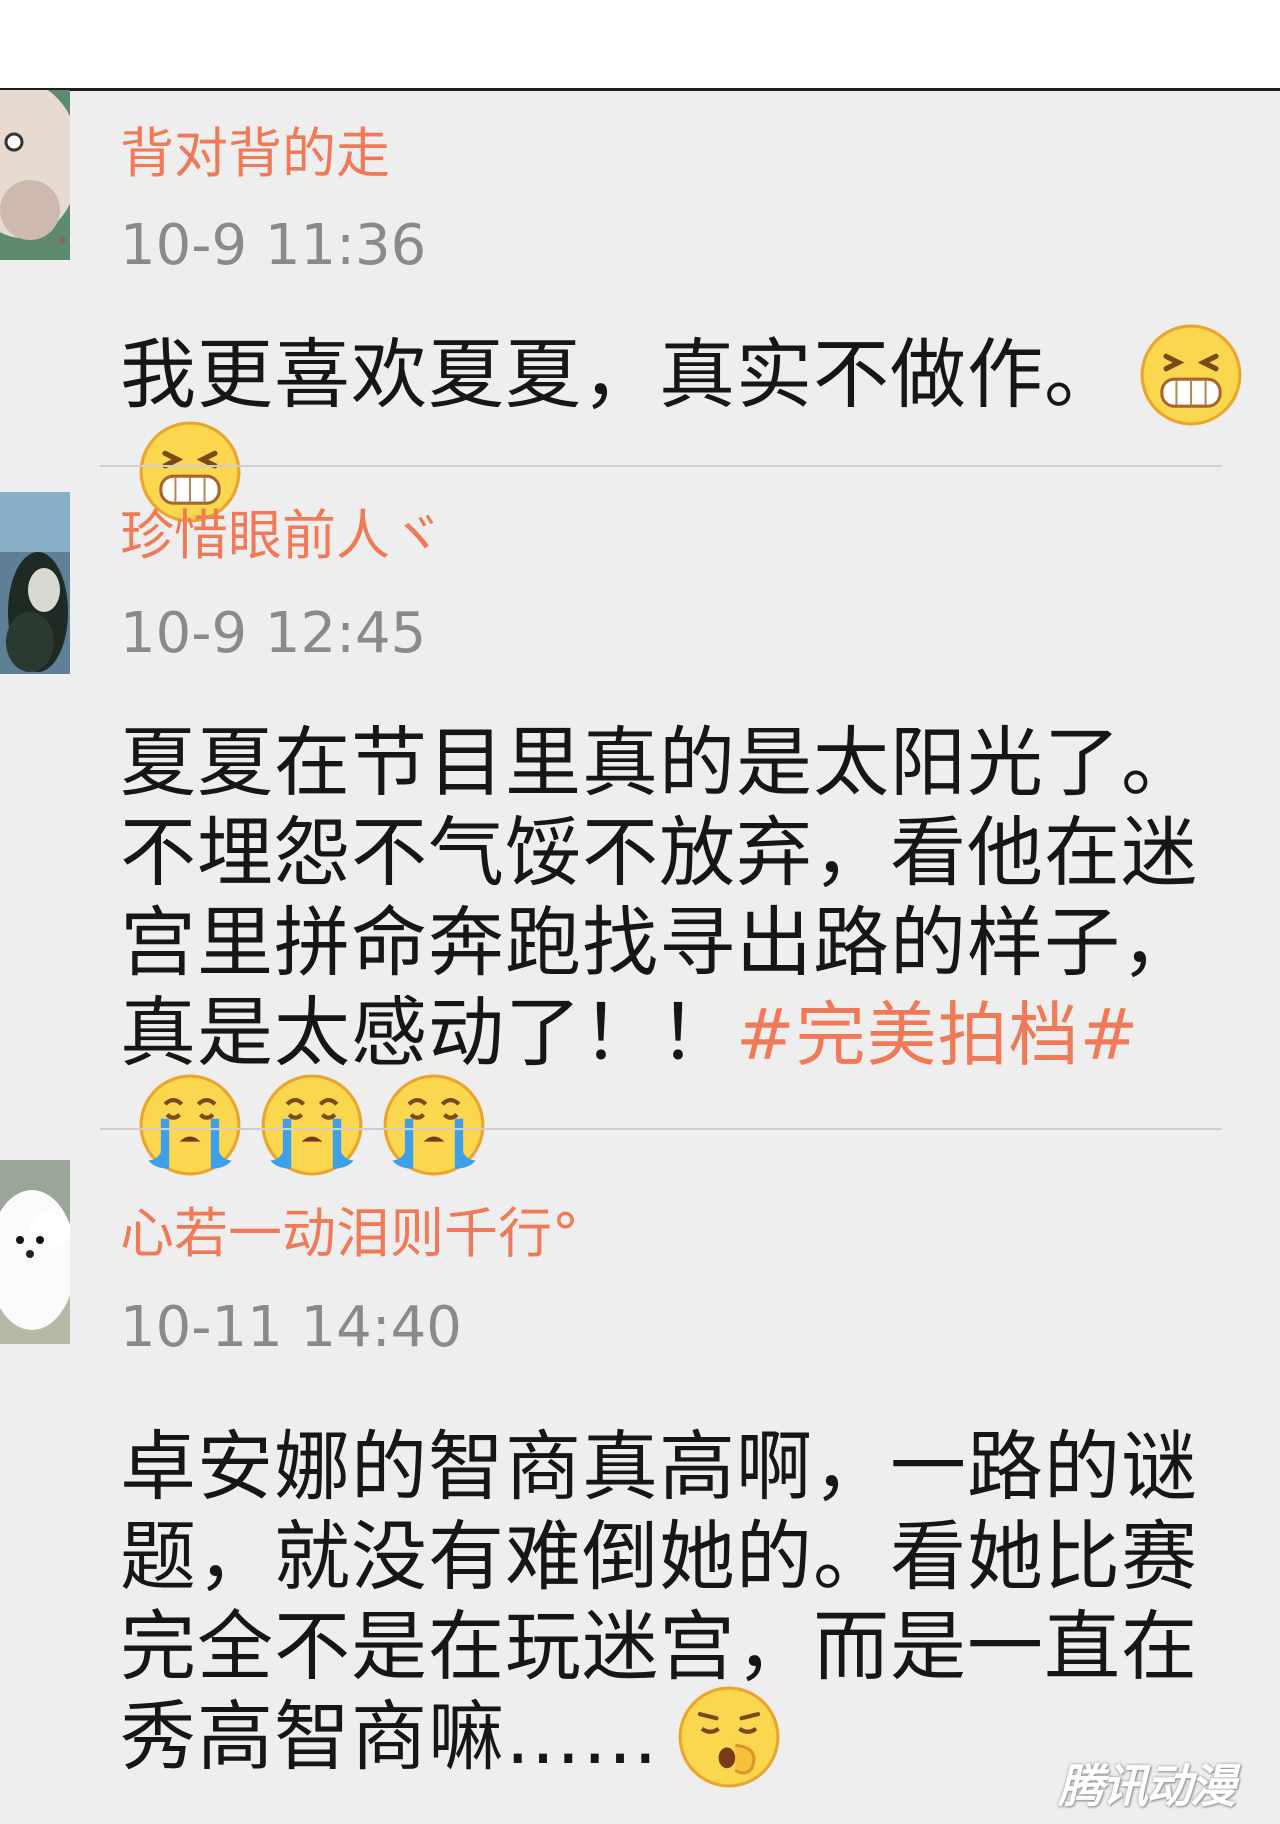 The height and width of the screenshot is (1824, 1280). Describe the element at coordinates (620, 374) in the screenshot. I see `comment-body: 我更喜欢夏夏，真实不做作。` at that location.